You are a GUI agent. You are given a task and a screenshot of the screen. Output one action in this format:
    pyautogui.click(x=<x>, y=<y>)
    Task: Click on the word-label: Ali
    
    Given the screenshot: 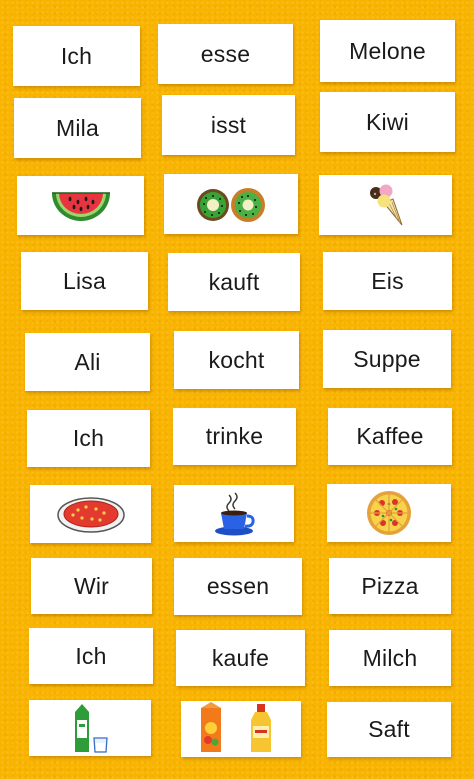 What is the action you would take?
    pyautogui.click(x=87, y=361)
    